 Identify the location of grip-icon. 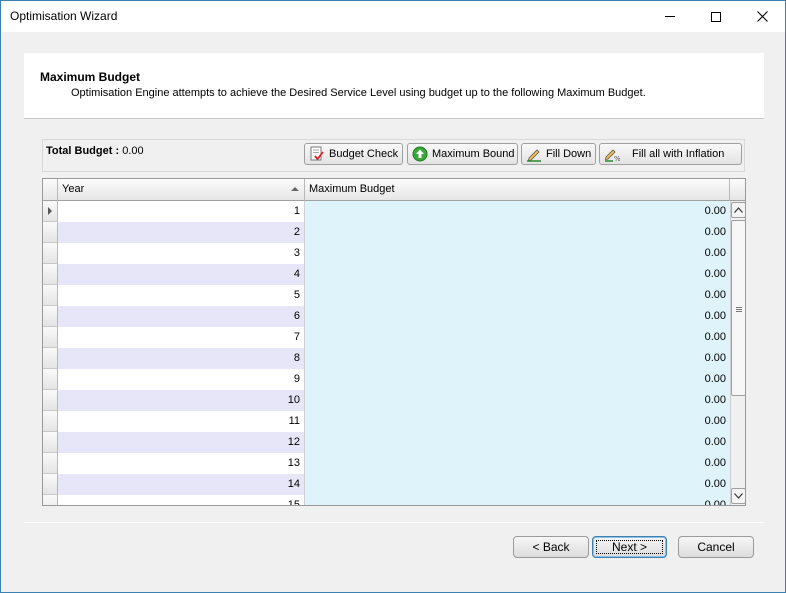
(739, 309).